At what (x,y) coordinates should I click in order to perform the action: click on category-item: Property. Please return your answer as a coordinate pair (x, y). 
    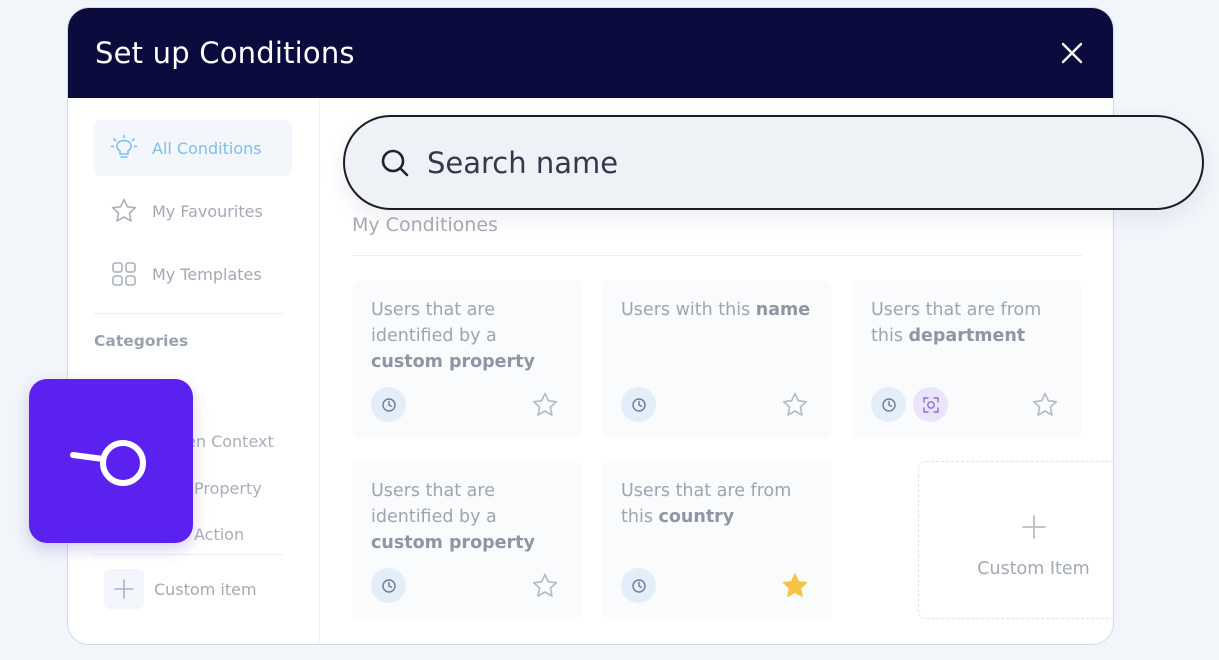
    Looking at the image, I should click on (228, 488).